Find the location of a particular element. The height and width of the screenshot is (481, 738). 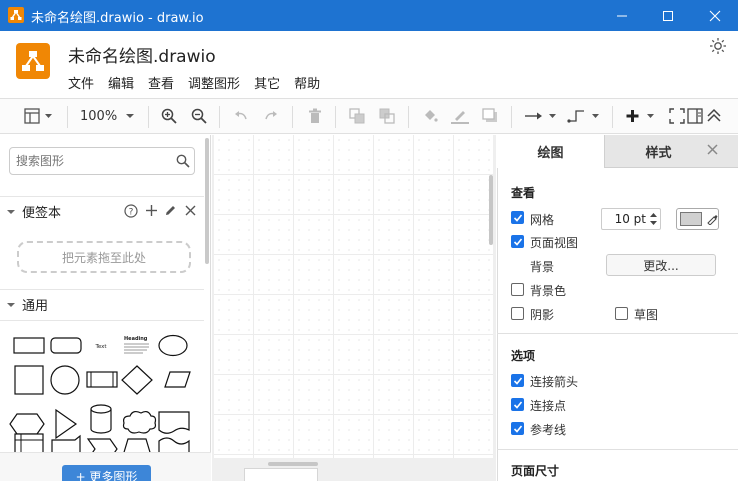

collapse-toolbar-icon is located at coordinates (714, 116).